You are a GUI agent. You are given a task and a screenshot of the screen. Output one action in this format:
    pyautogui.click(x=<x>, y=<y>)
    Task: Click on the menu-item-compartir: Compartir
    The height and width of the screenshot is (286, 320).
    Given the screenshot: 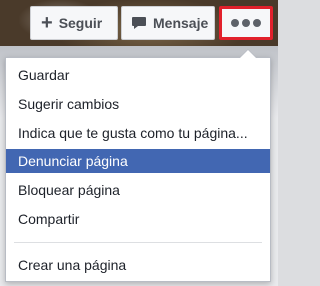 What is the action you would take?
    pyautogui.click(x=138, y=219)
    